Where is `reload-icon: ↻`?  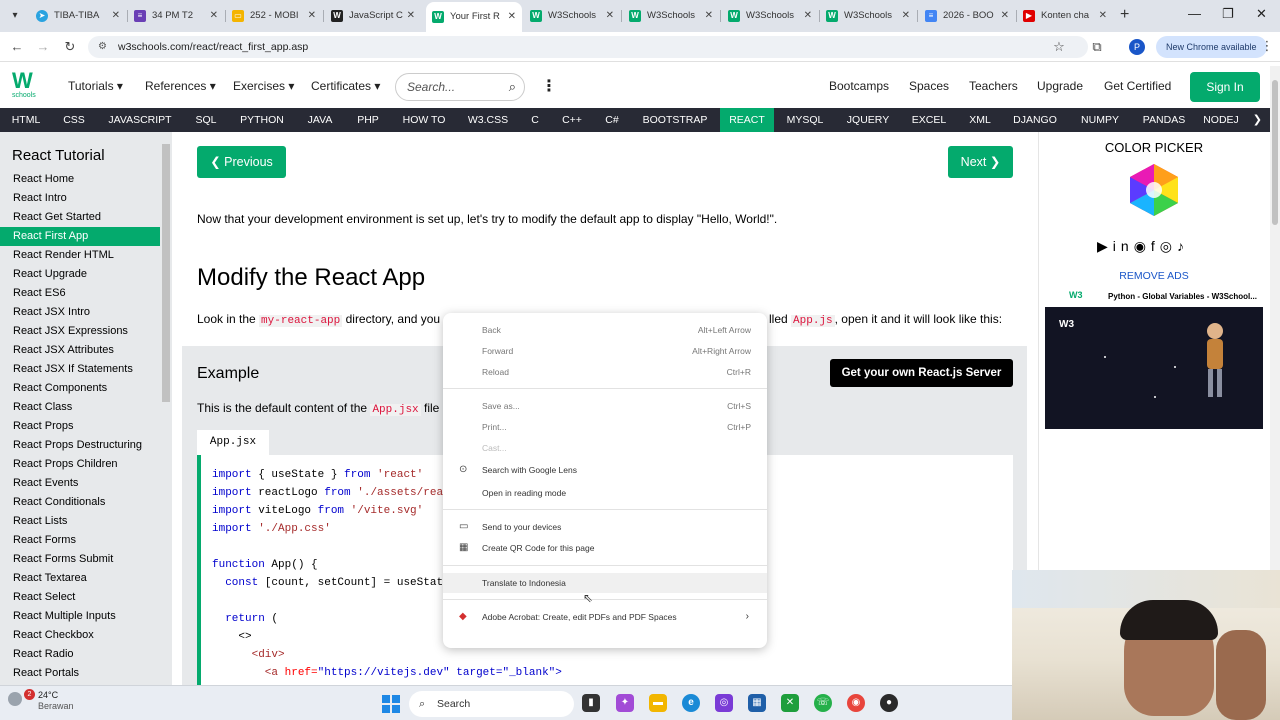 reload-icon: ↻ is located at coordinates (70, 47).